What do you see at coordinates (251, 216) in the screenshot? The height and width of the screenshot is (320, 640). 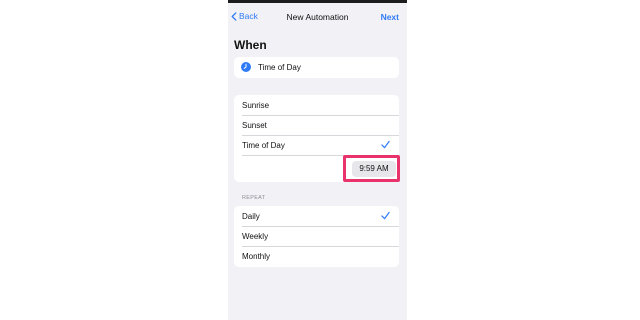 I see `repeat-label: Daily` at bounding box center [251, 216].